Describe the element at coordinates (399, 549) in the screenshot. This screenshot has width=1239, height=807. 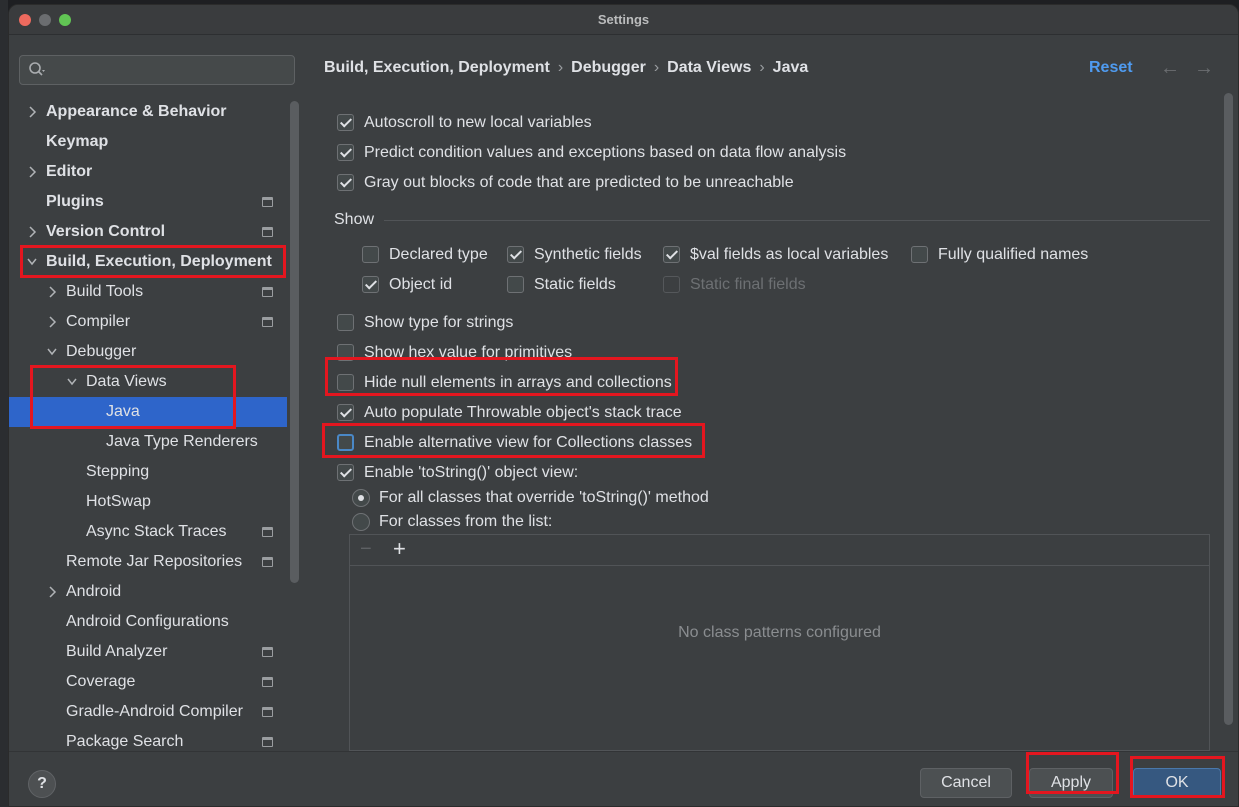
I see `add-pattern-icon: +` at that location.